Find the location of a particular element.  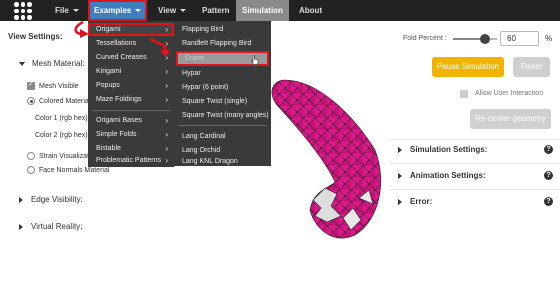

nav-file-label: File is located at coordinates (62, 10).